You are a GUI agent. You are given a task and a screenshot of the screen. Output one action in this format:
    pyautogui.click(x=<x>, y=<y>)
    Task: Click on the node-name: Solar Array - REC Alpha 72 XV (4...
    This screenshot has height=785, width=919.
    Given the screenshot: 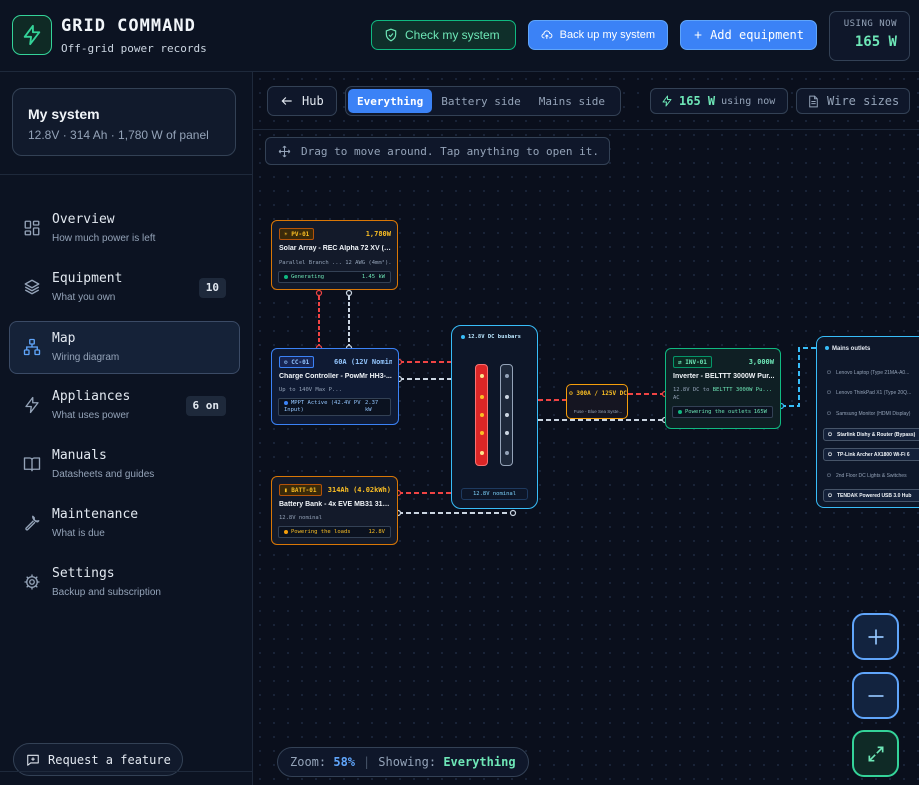 What is the action you would take?
    pyautogui.click(x=335, y=248)
    